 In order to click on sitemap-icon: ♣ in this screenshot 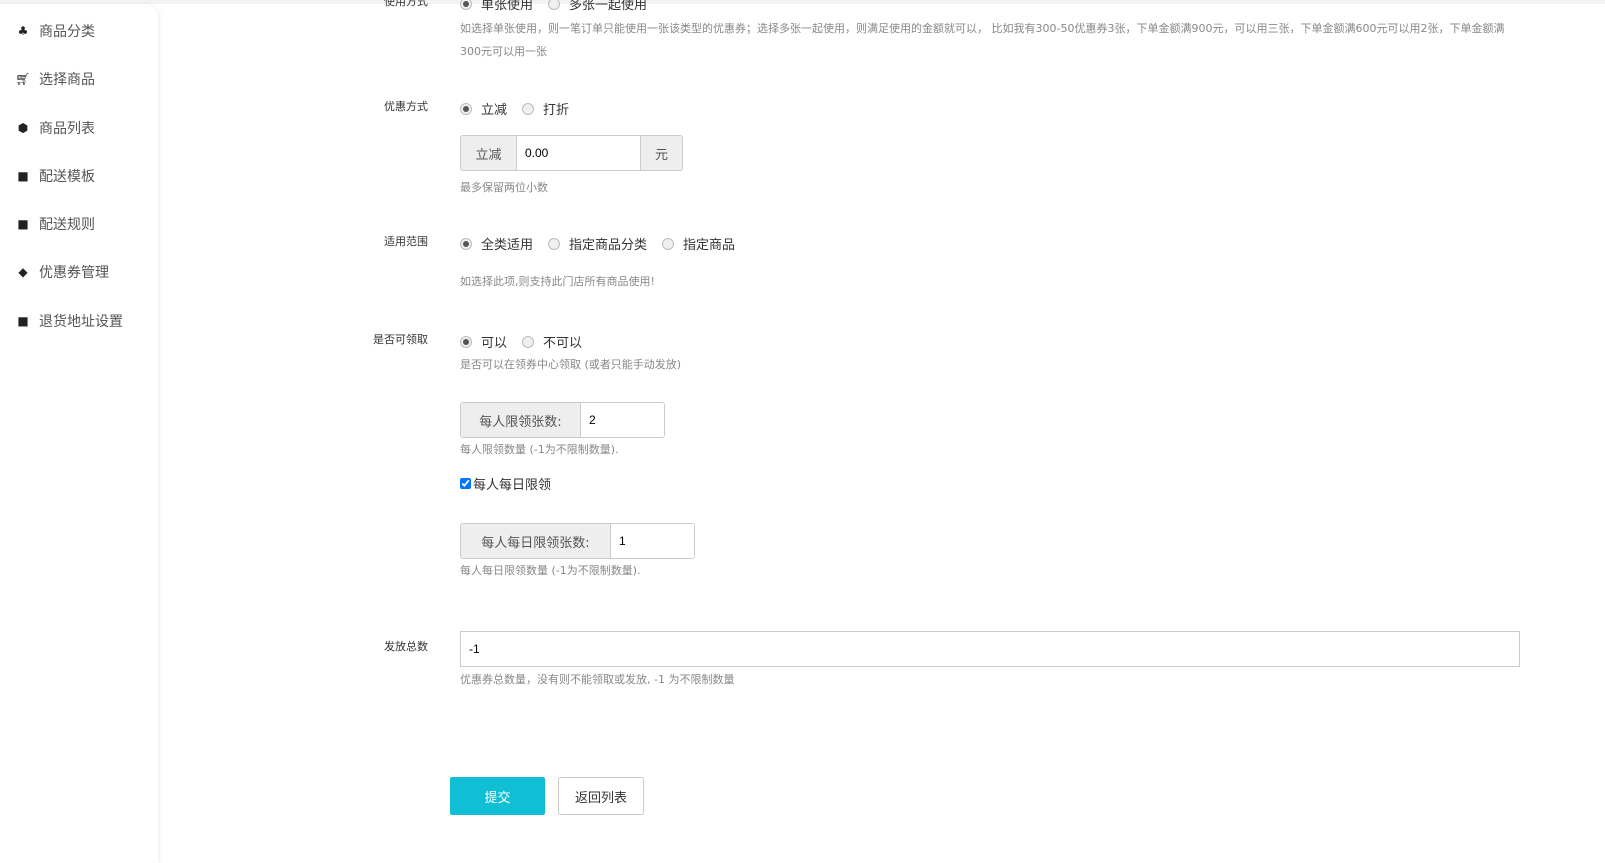, I will do `click(23, 31)`.